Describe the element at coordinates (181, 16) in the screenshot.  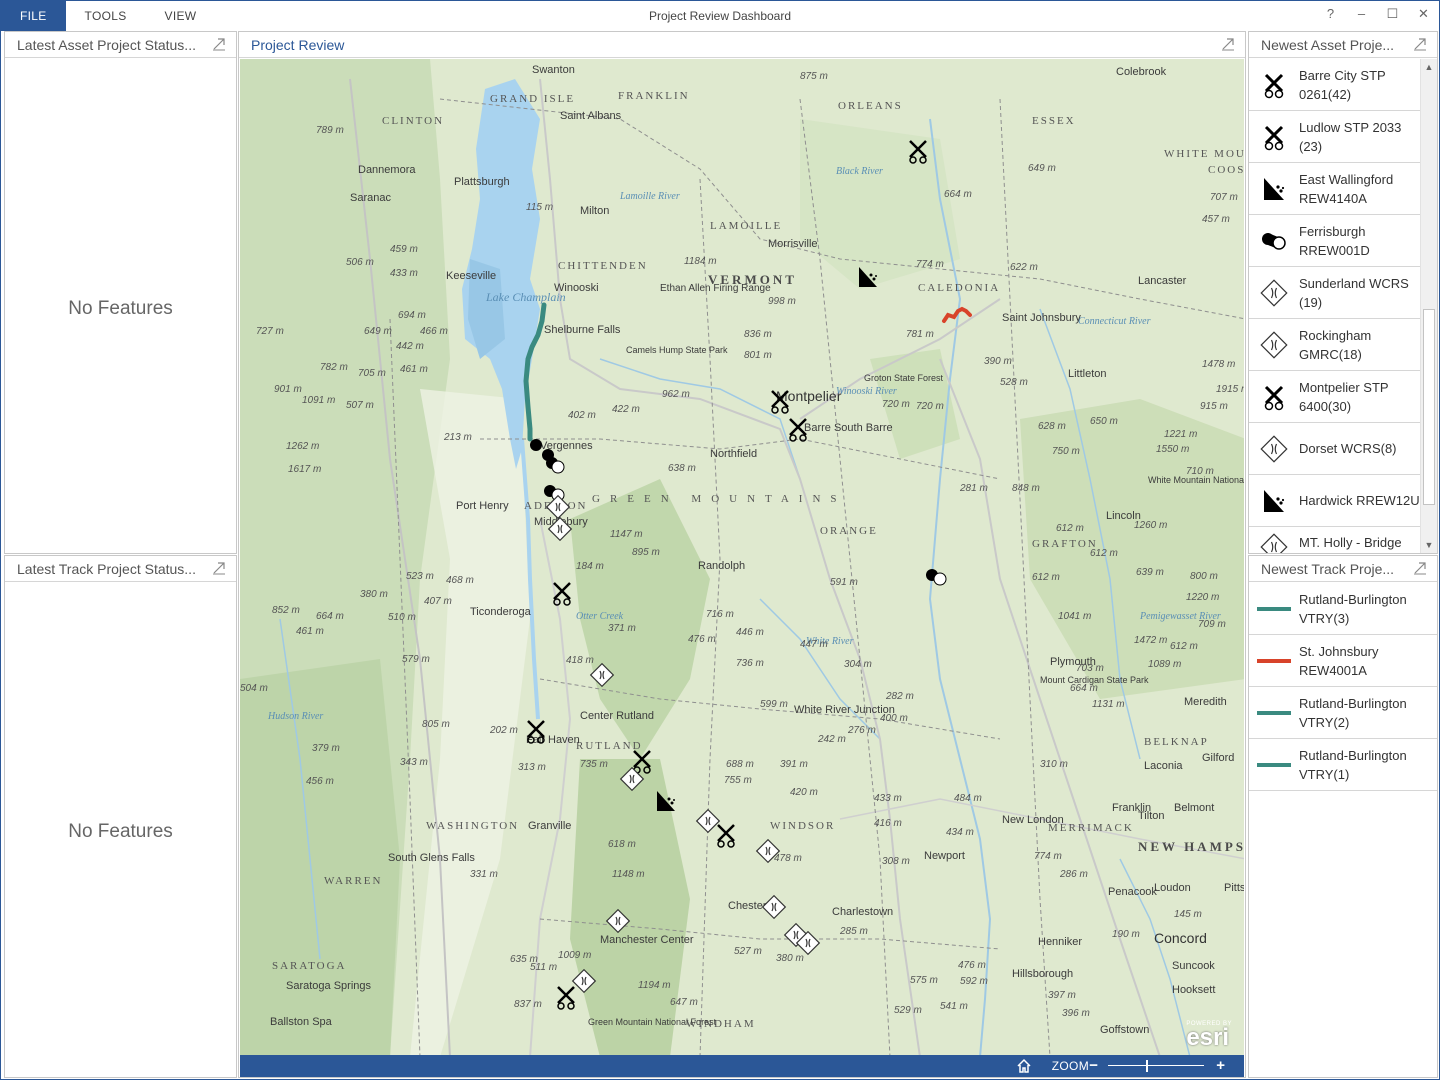
I see `menu-view: VIEW` at that location.